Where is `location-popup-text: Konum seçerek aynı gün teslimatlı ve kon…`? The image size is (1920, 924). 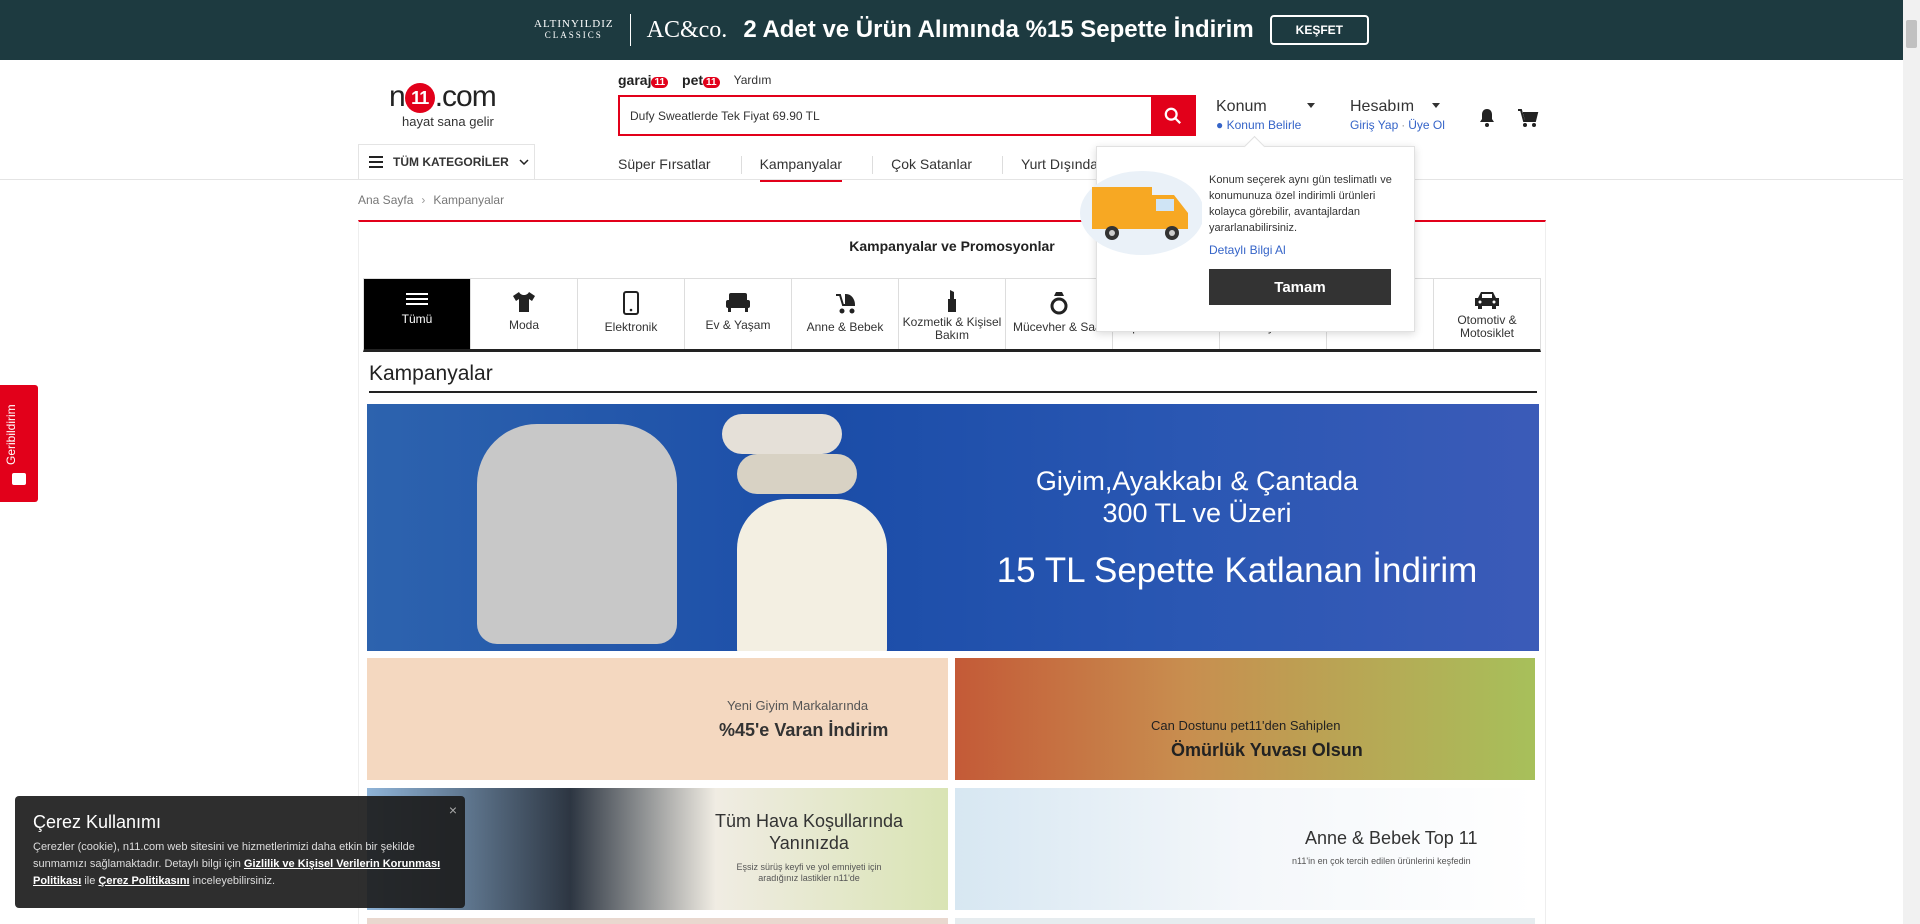
location-popup-text: Konum seçerek aynı gün teslimatlı ve kon… is located at coordinates (1300, 204).